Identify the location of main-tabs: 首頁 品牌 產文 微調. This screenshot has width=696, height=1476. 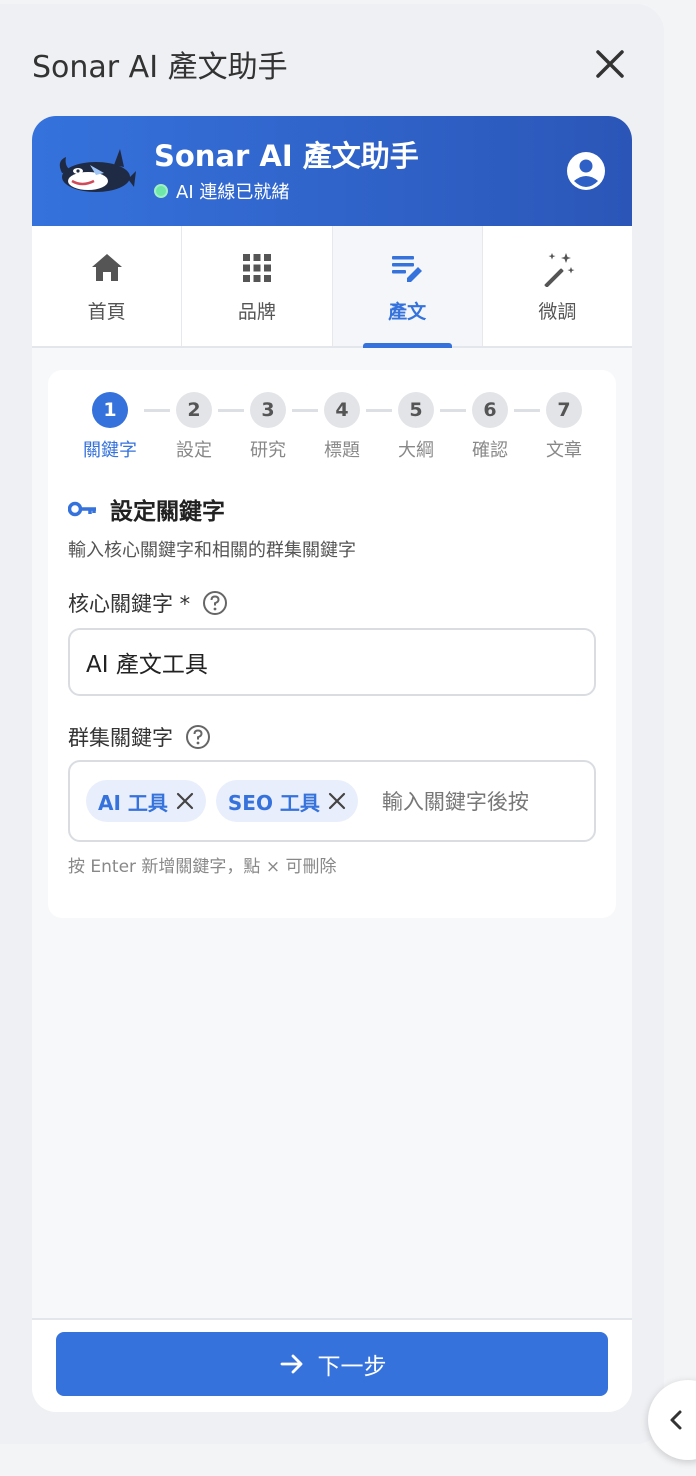
(332, 287).